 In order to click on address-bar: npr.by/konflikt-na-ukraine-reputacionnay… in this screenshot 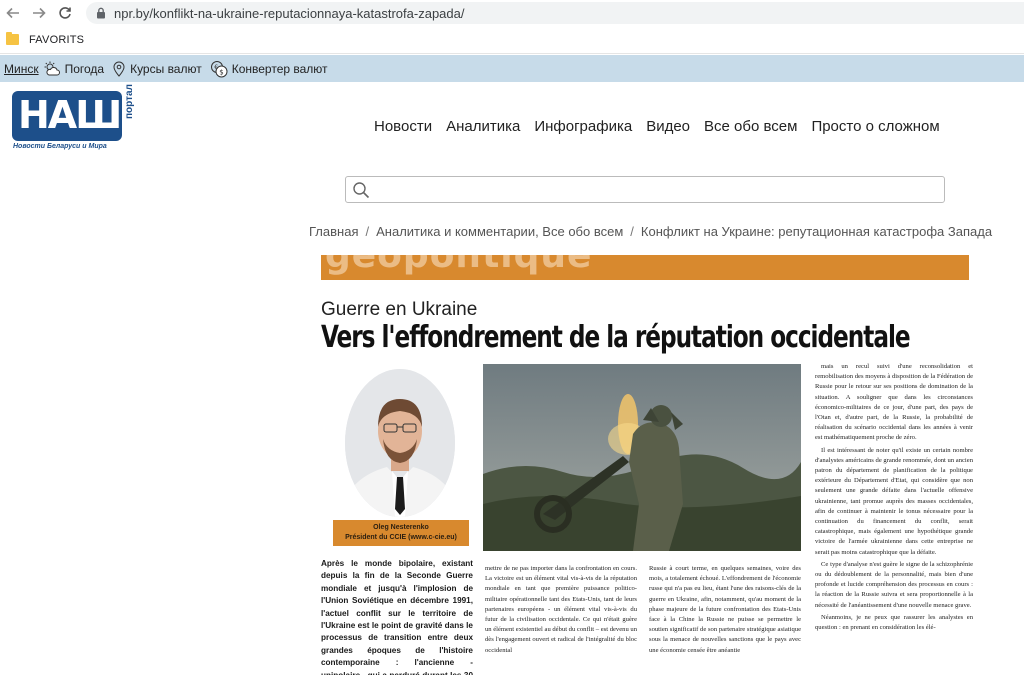, I will do `click(555, 13)`.